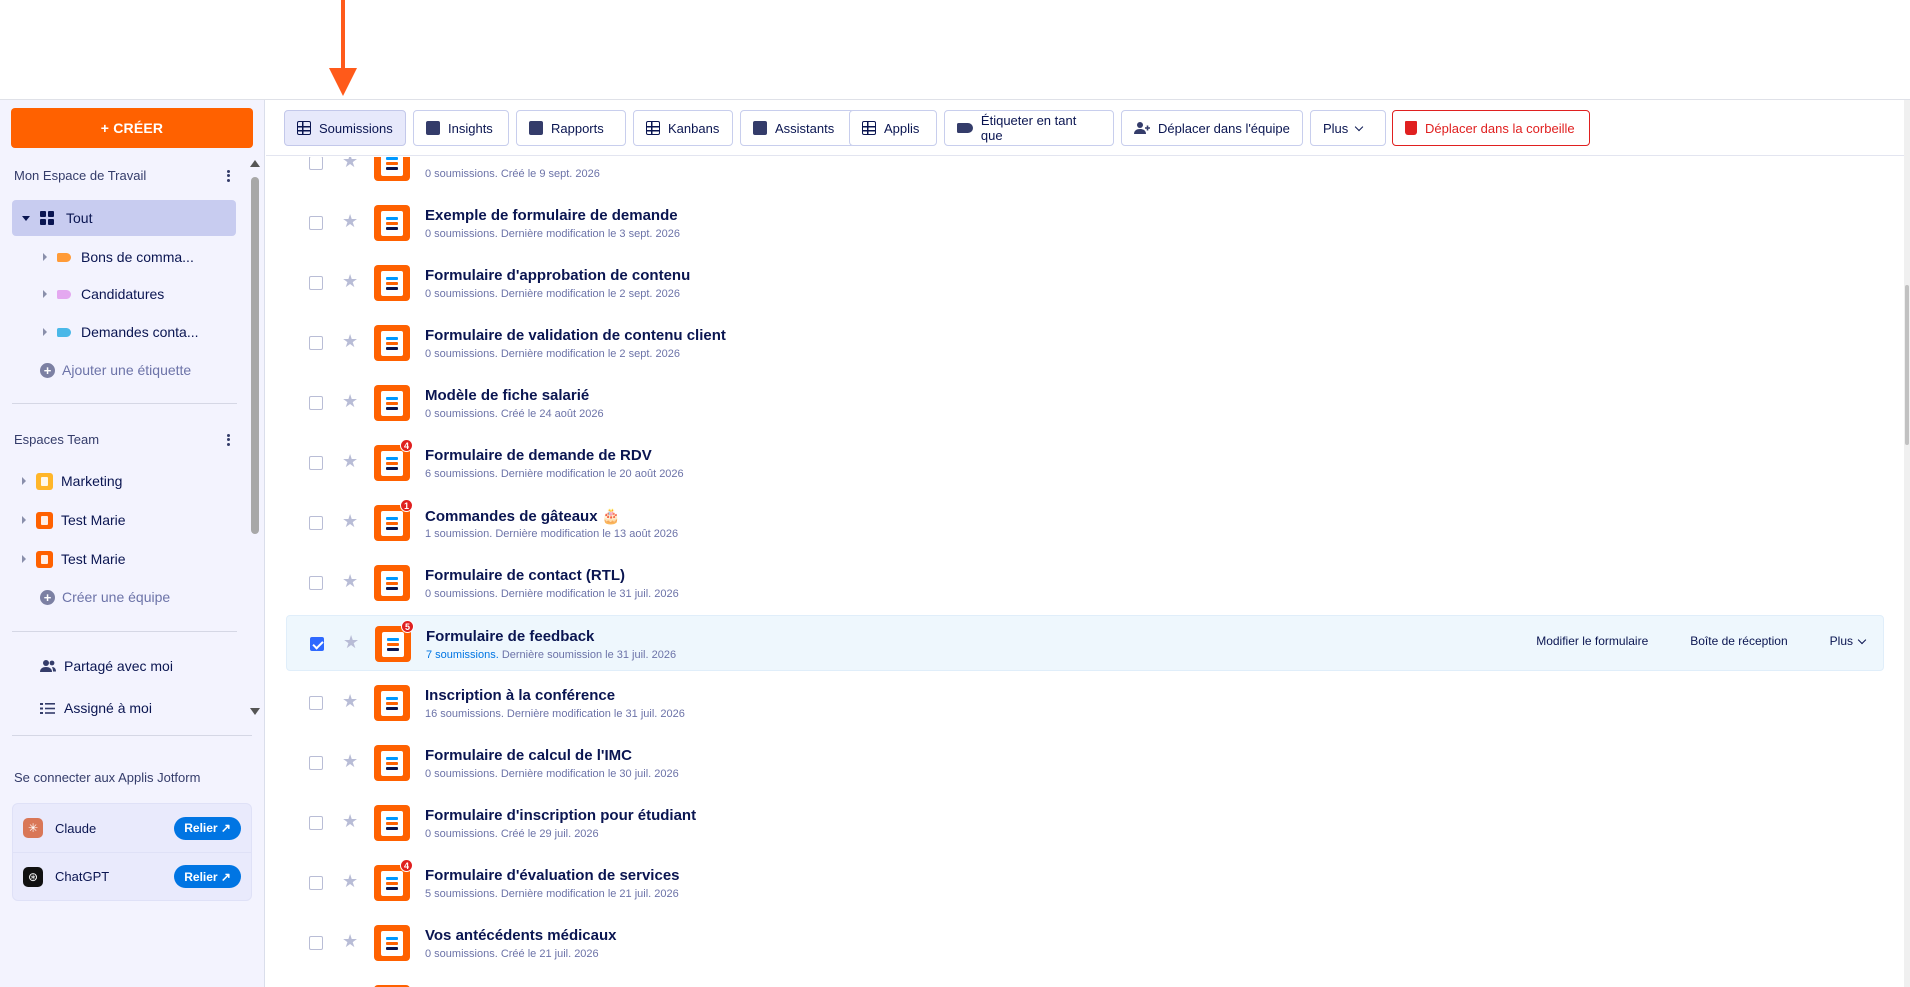 The width and height of the screenshot is (1910, 987). I want to click on shared-with-me: Partagé avec moi, so click(124, 666).